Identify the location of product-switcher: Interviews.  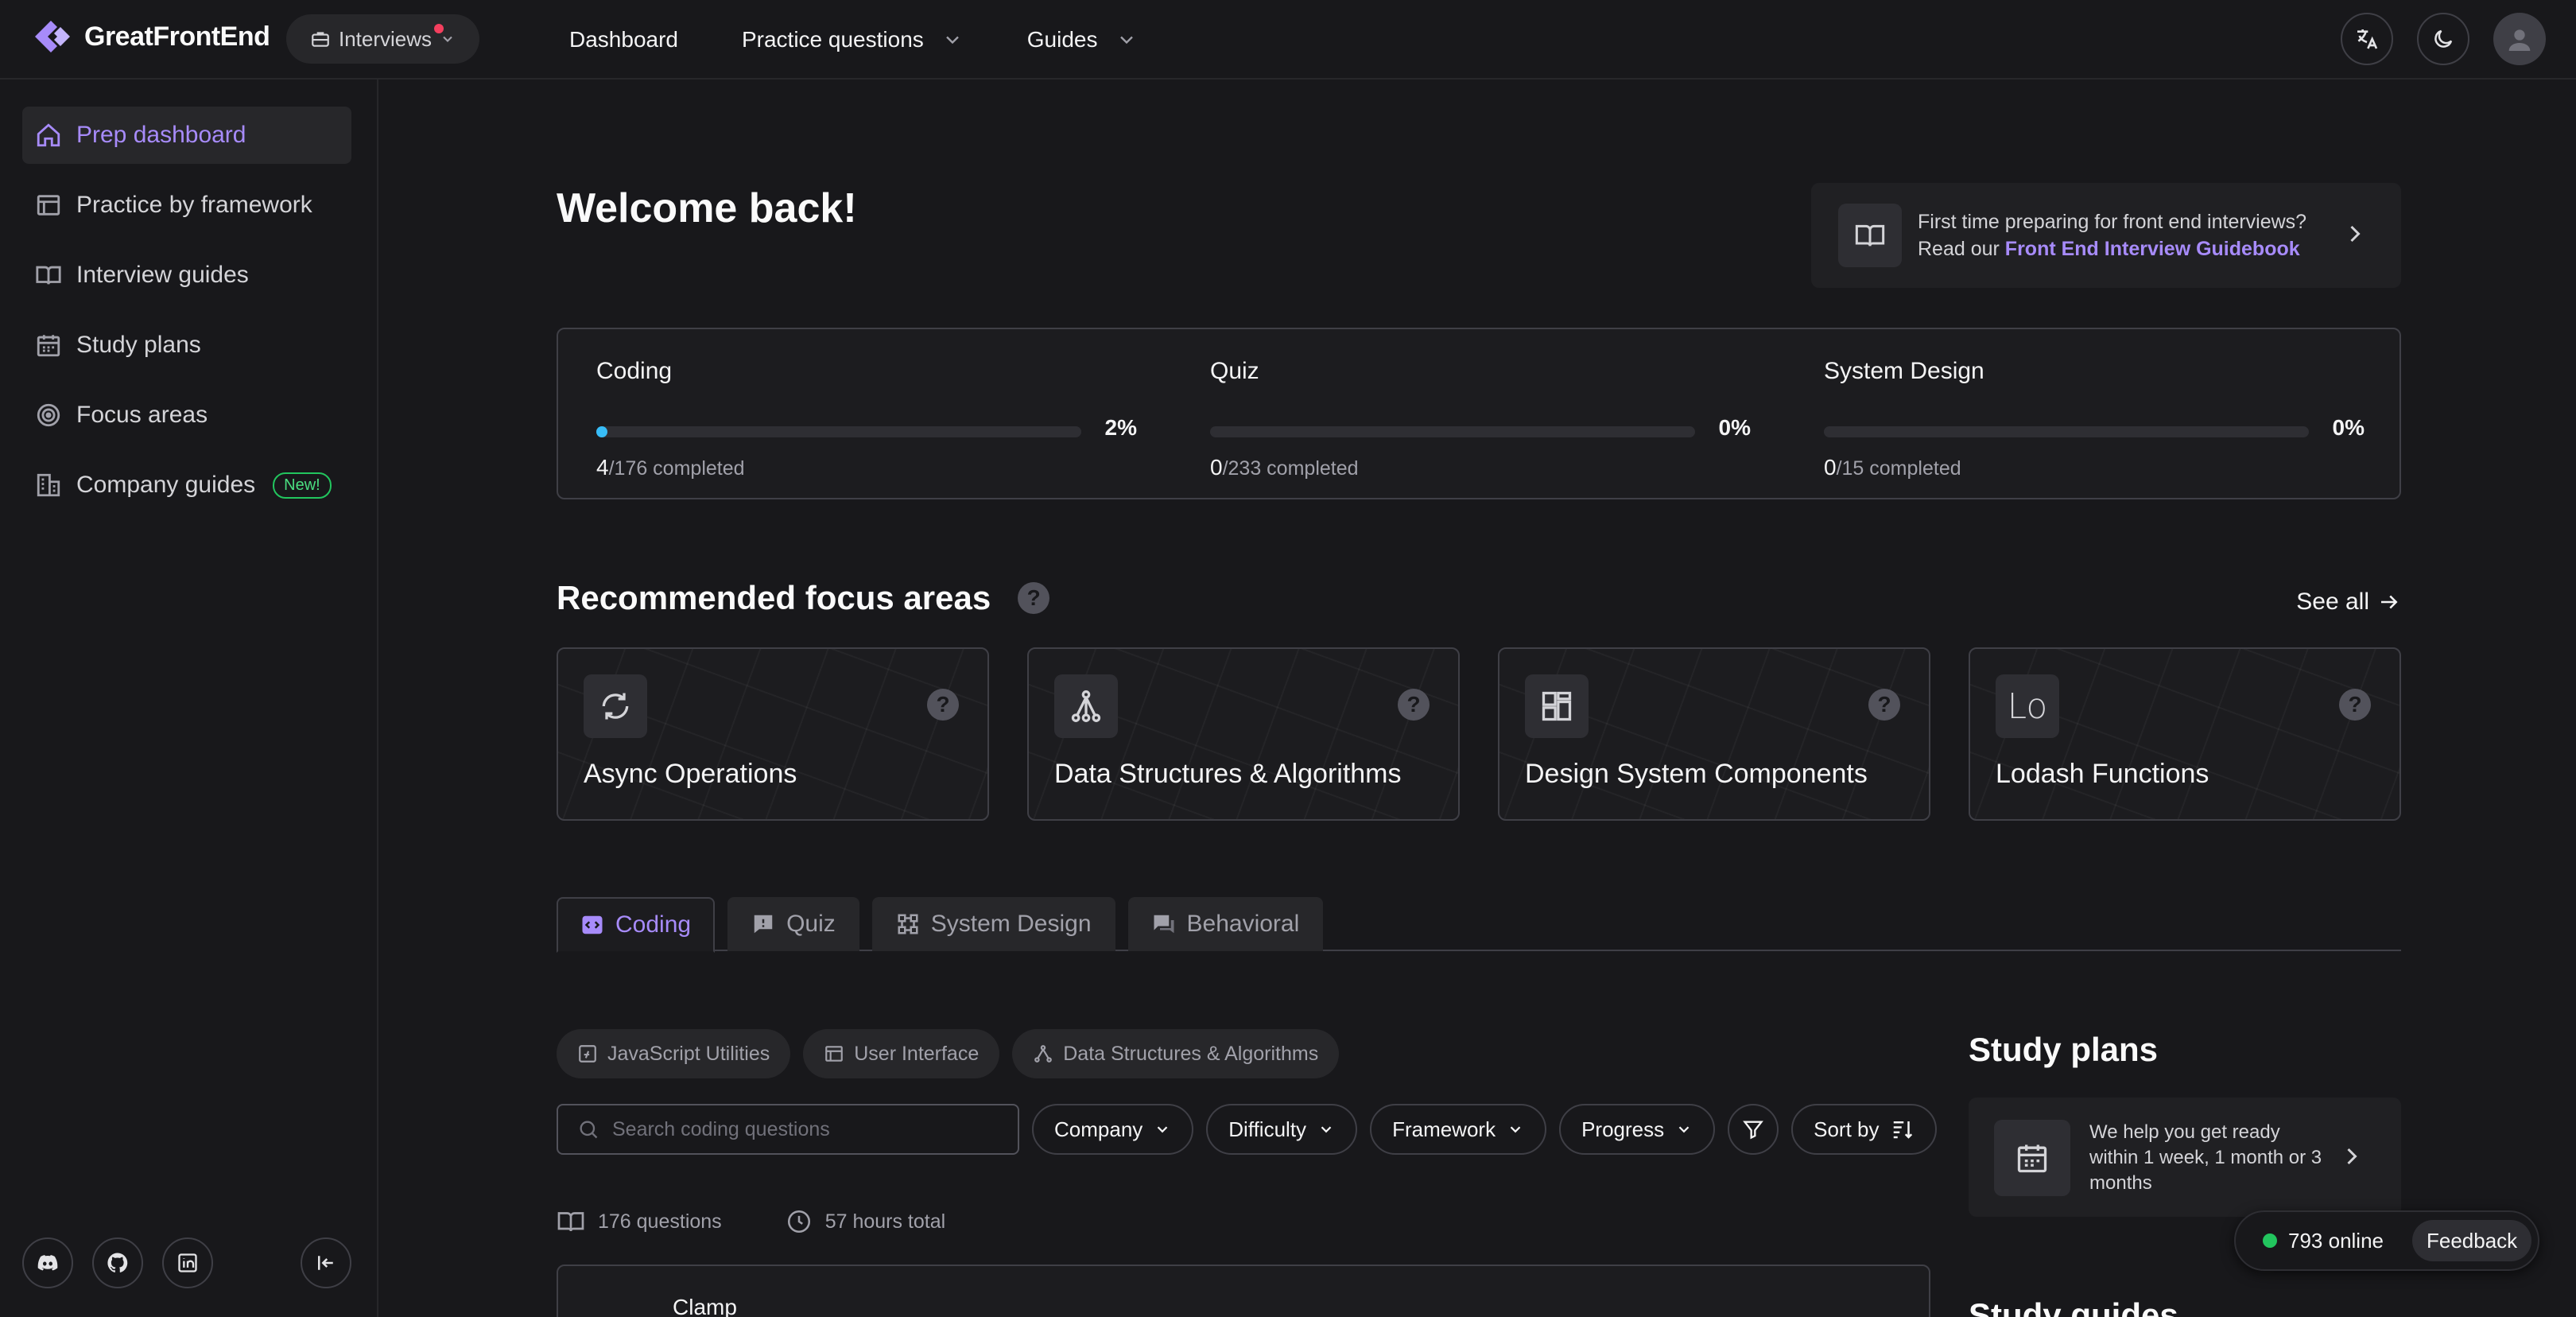
(383, 39).